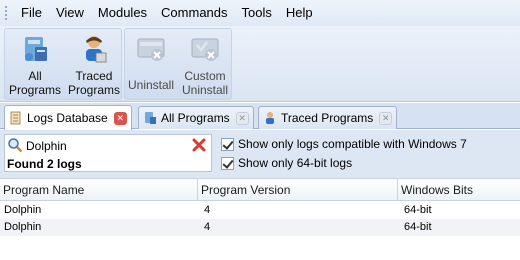 This screenshot has height=260, width=520. I want to click on 64bit-filter-option: Show only 64-bit logs, so click(286, 163).